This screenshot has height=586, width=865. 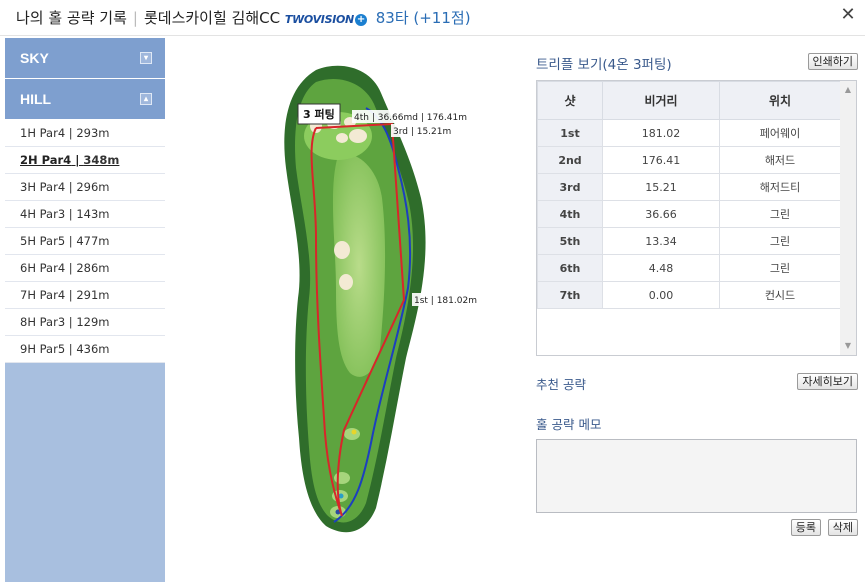 I want to click on svg-text: 3rd | 15.21m, so click(x=422, y=132).